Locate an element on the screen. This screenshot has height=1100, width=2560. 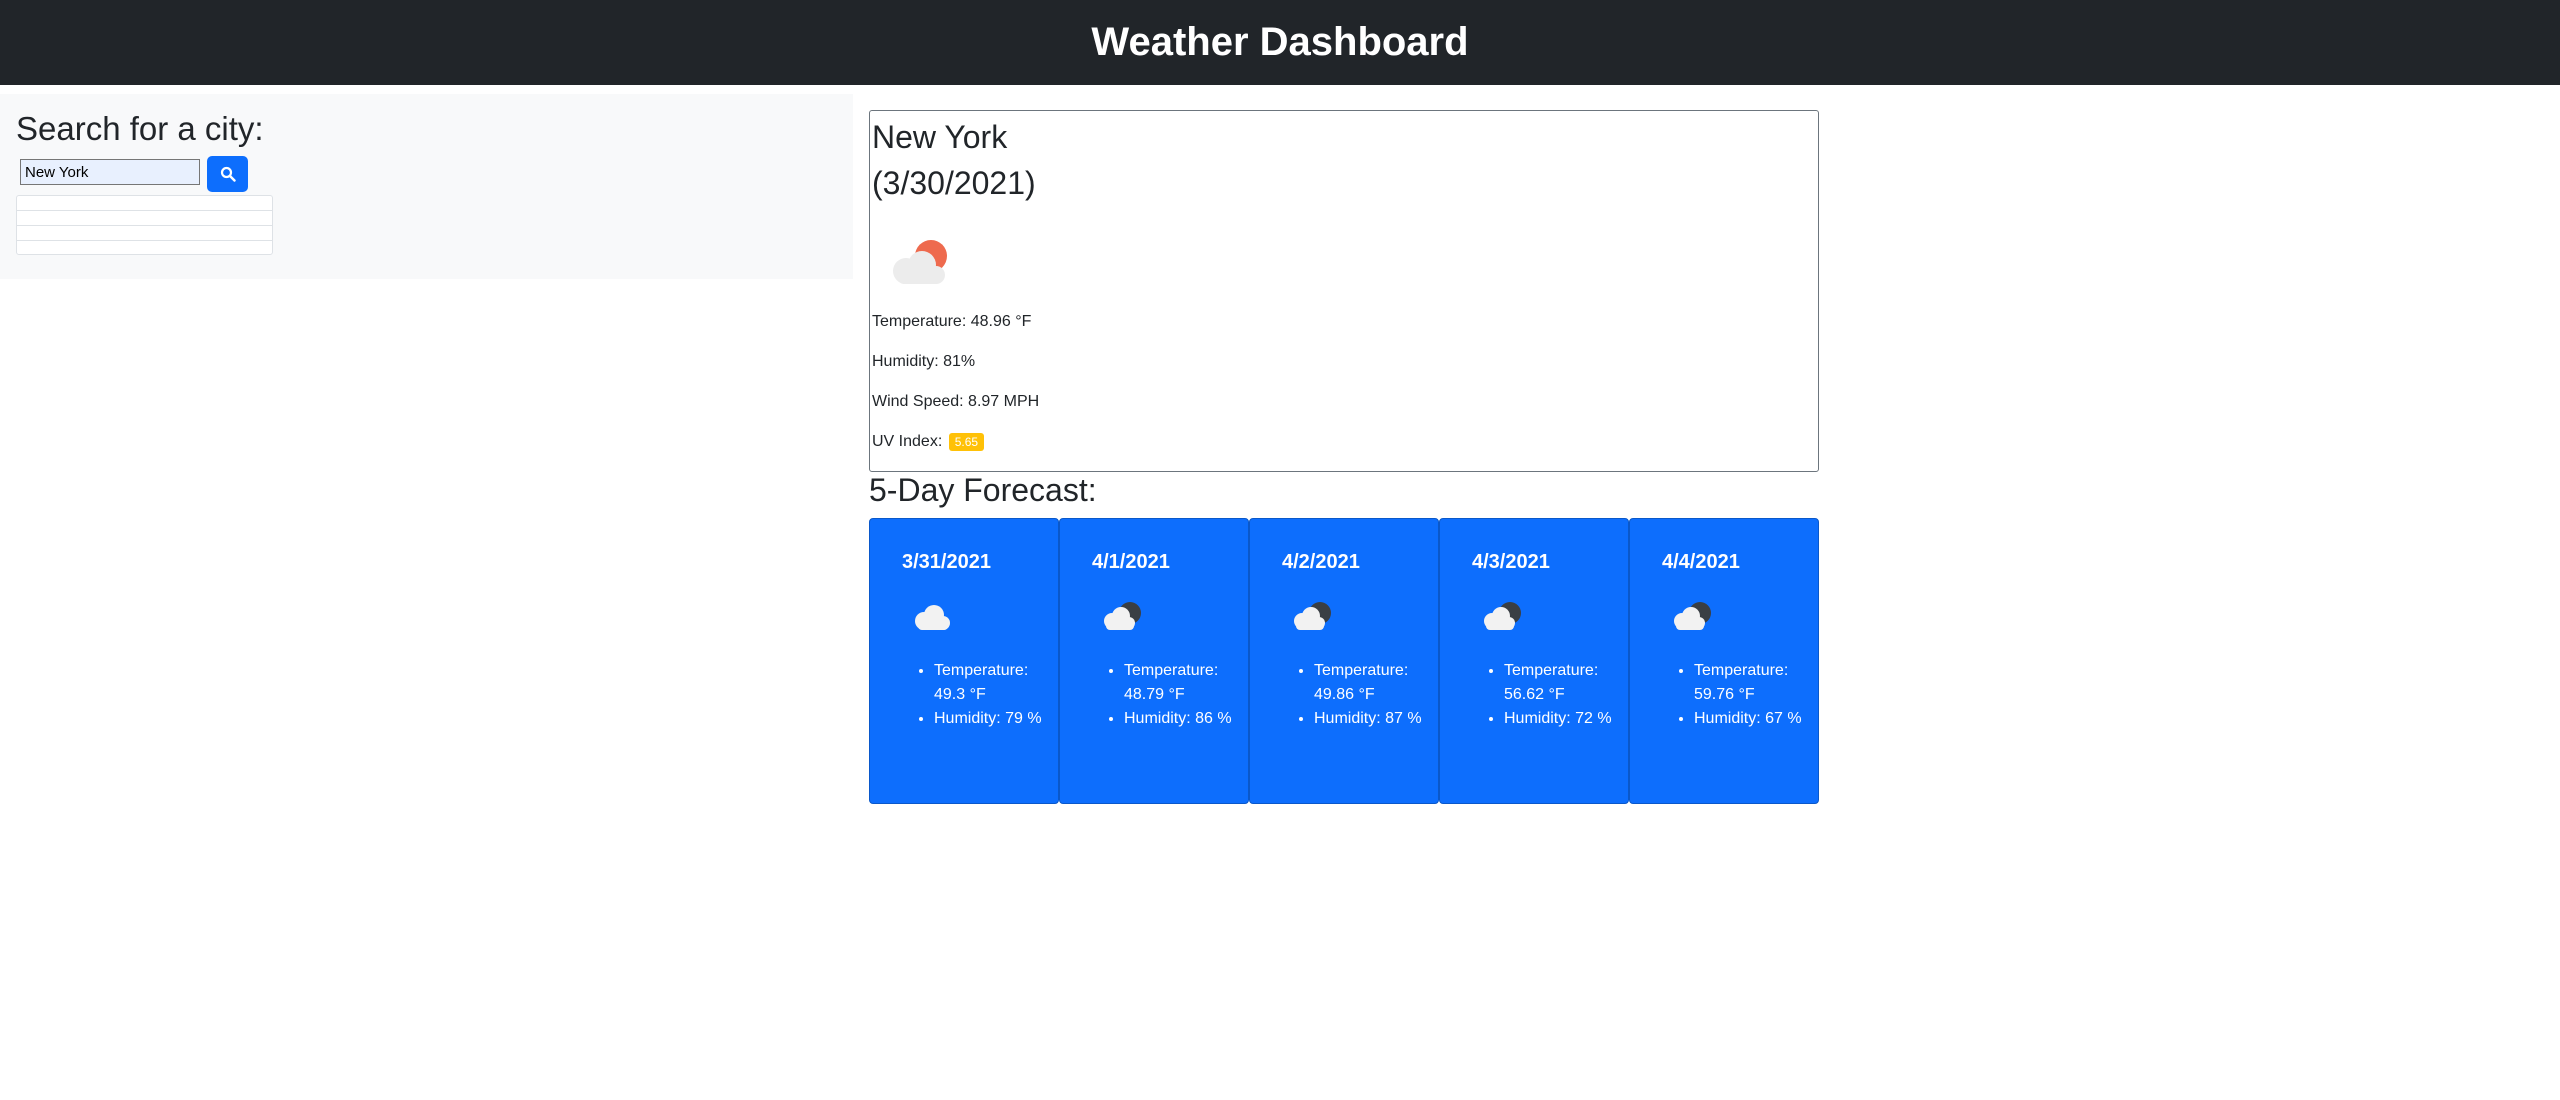
forecast-title: 5-Day Forecast: is located at coordinates (983, 490).